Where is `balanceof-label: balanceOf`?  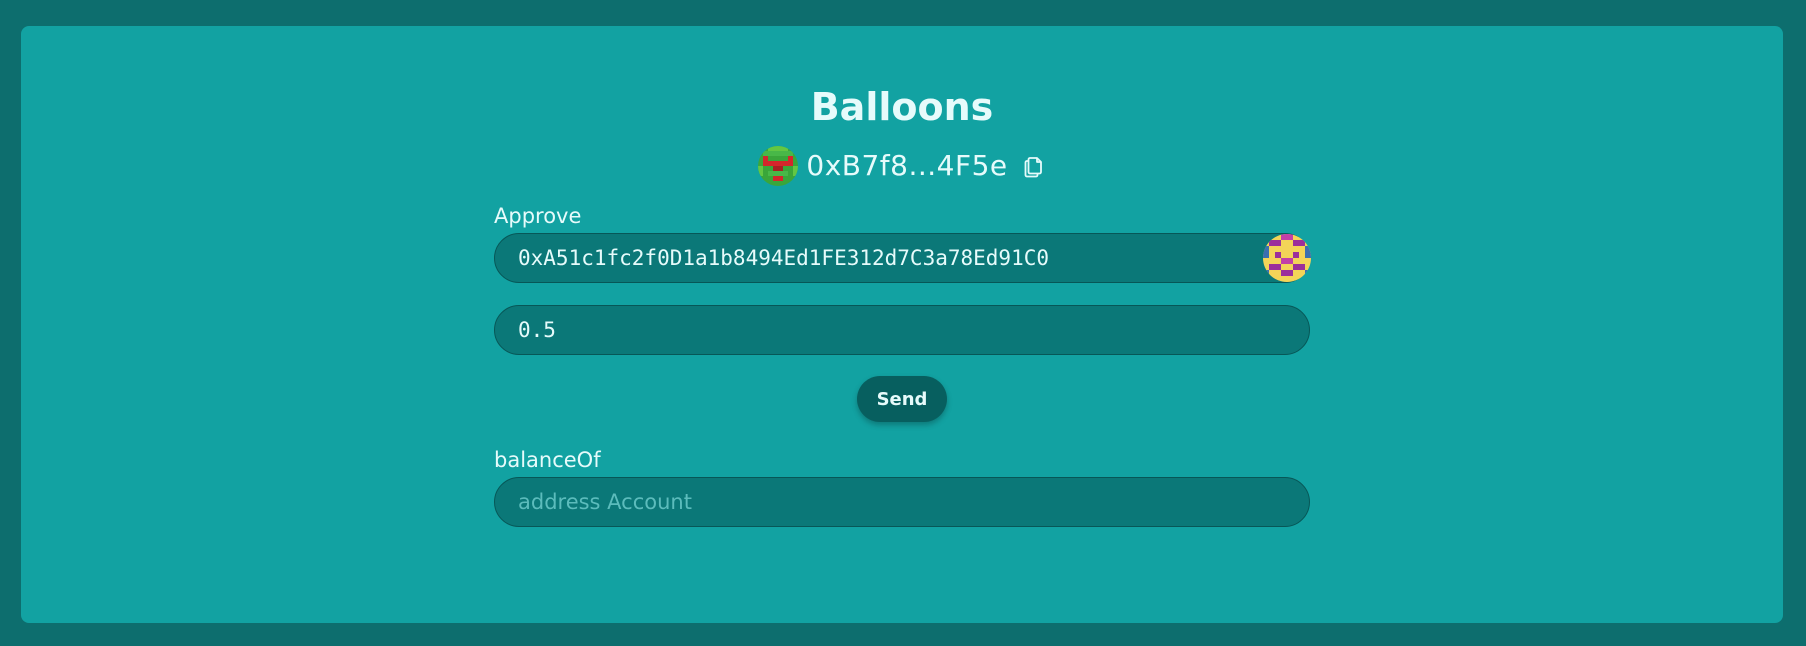
balanceof-label: balanceOf is located at coordinates (547, 460).